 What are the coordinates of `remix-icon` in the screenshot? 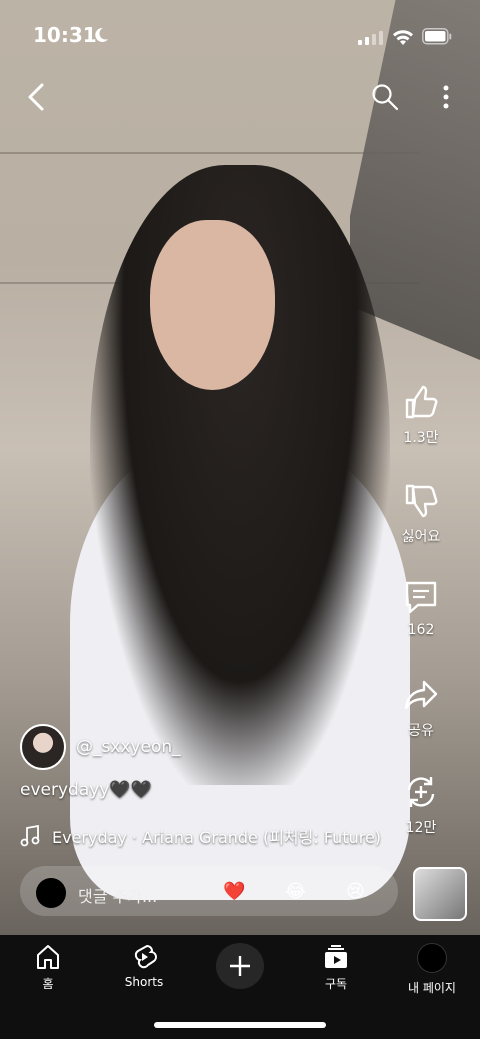 It's located at (421, 792).